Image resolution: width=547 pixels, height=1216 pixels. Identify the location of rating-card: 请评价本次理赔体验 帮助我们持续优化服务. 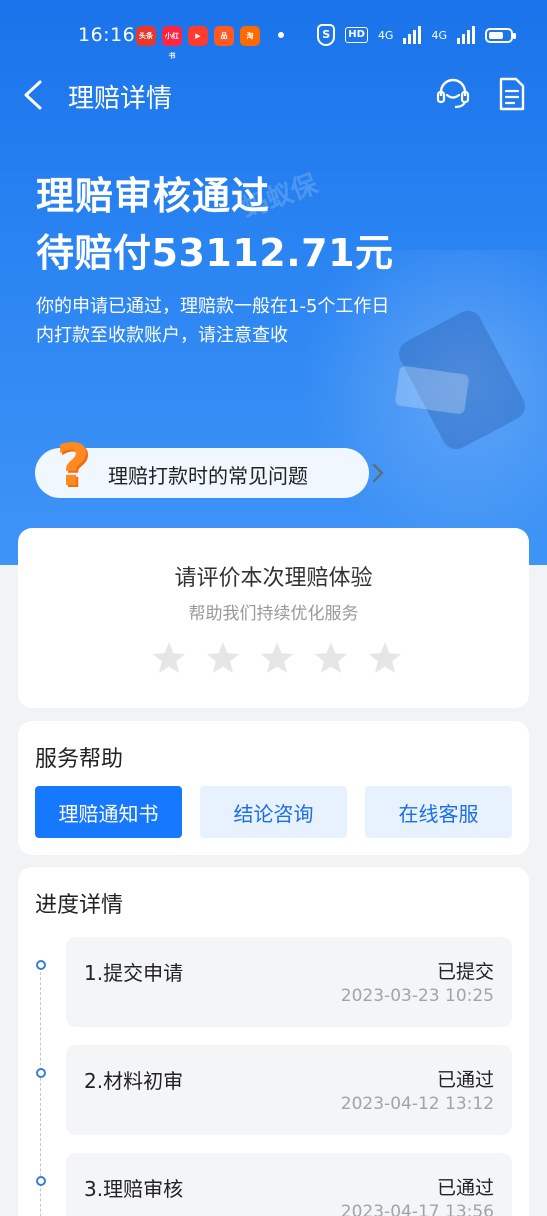
(273, 618).